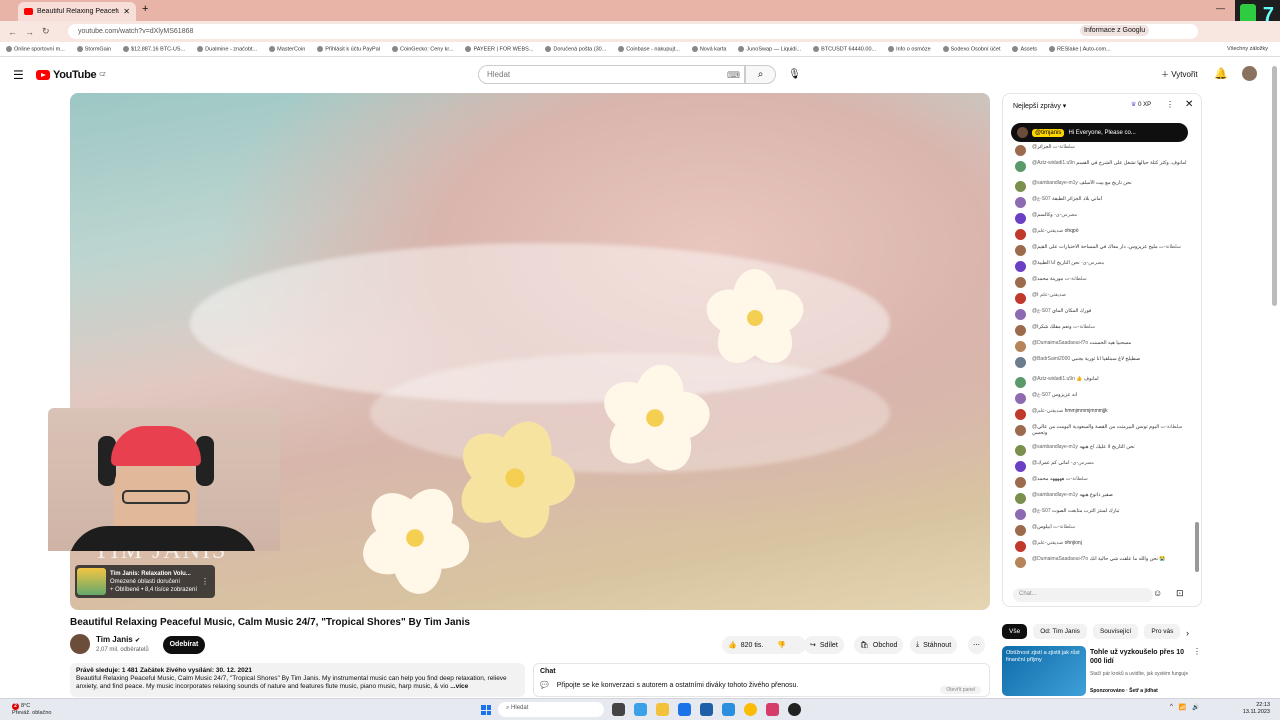 The height and width of the screenshot is (720, 1280). What do you see at coordinates (29, 32) in the screenshot?
I see `forward-icon: →` at bounding box center [29, 32].